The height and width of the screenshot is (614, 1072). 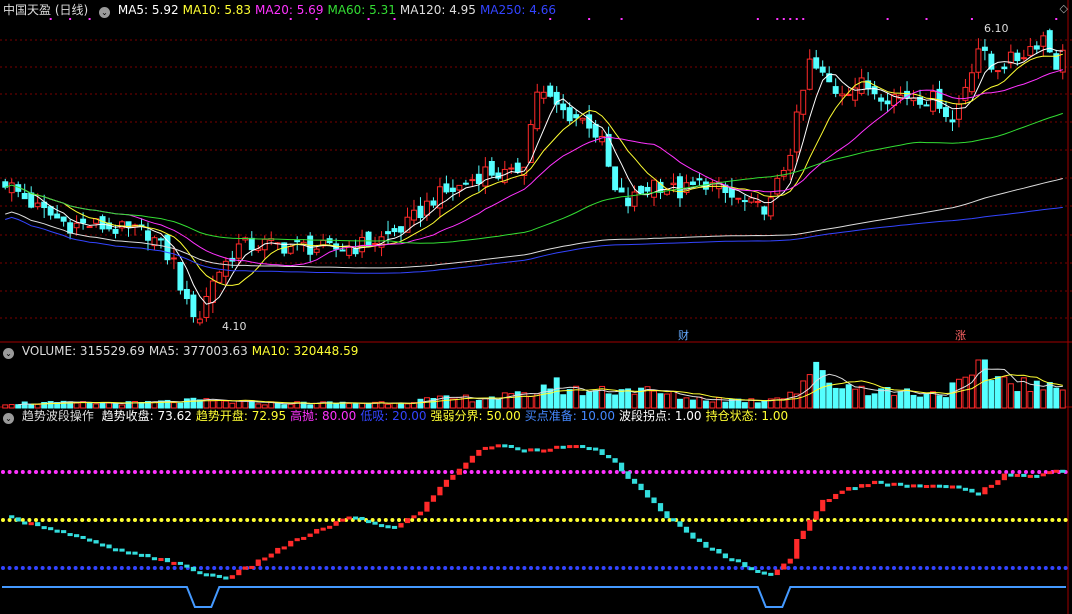 I want to click on diamond-icon: ◇, so click(x=1064, y=8).